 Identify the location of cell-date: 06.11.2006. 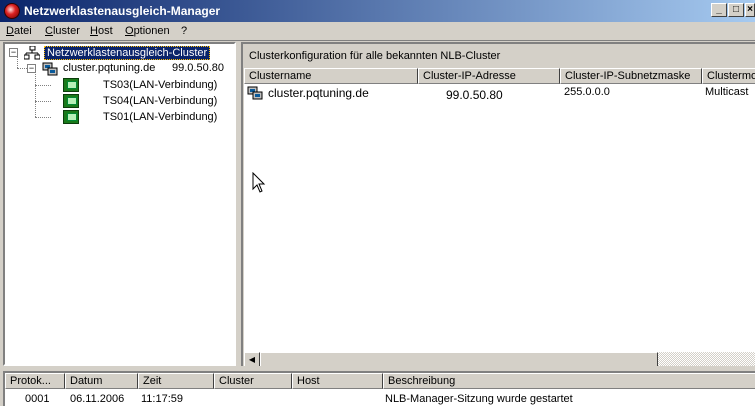
(97, 399).